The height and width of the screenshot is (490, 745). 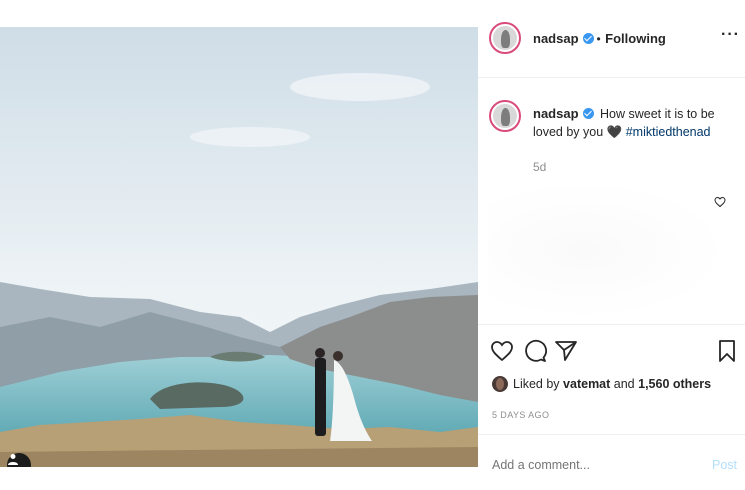 What do you see at coordinates (556, 113) in the screenshot?
I see `caption-username: nadsap` at bounding box center [556, 113].